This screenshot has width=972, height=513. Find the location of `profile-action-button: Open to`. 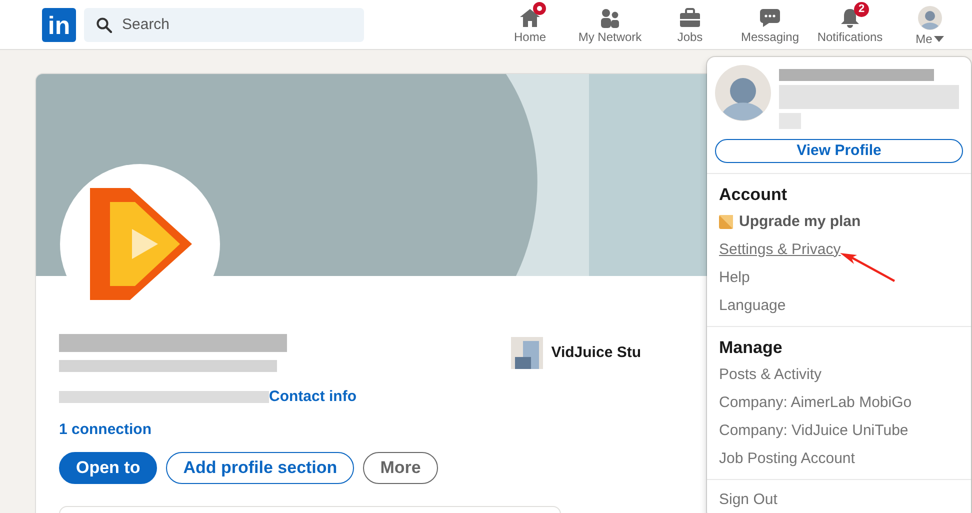

profile-action-button: Open to is located at coordinates (108, 468).